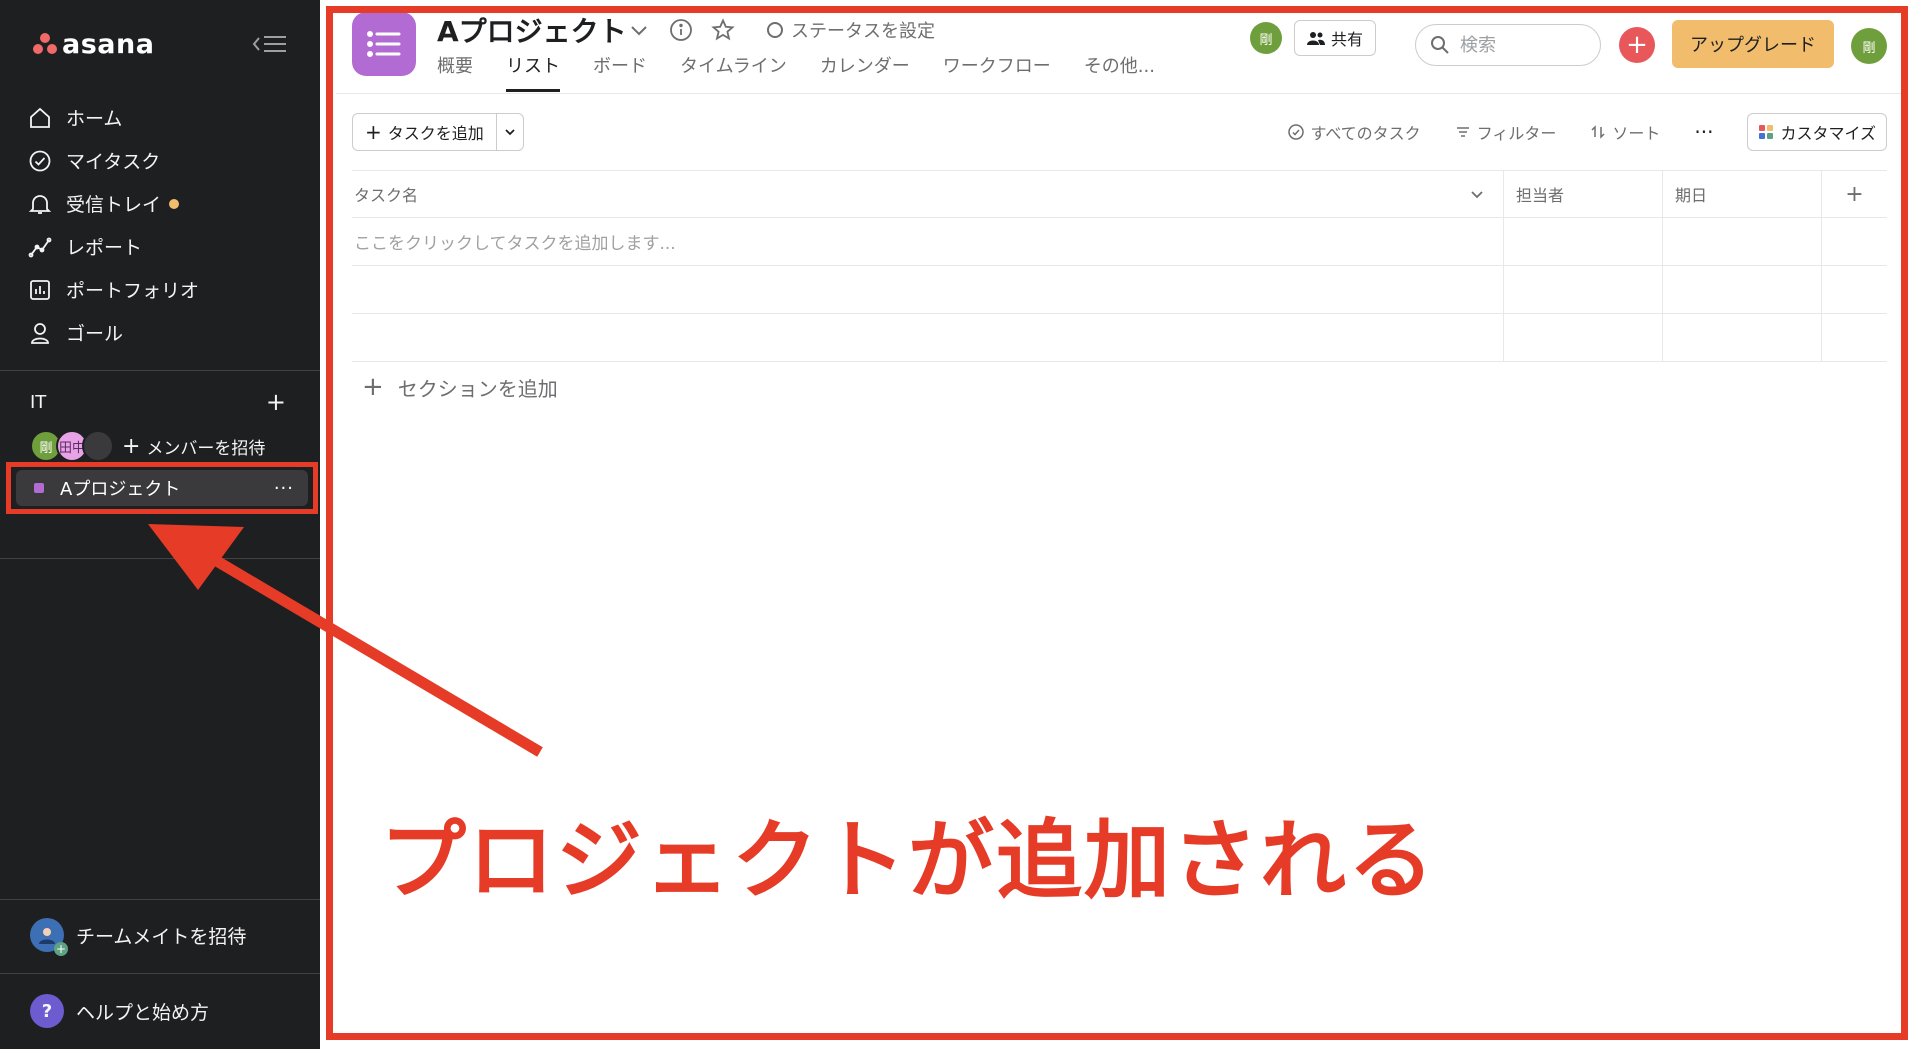 The height and width of the screenshot is (1049, 1920). Describe the element at coordinates (775, 30) in the screenshot. I see `status-circle-icon` at that location.